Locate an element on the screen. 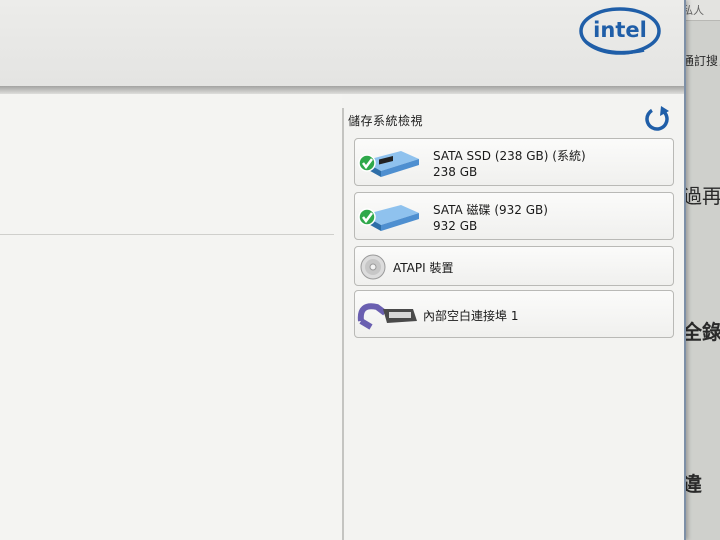  background-text-fragment: 違 is located at coordinates (692, 484).